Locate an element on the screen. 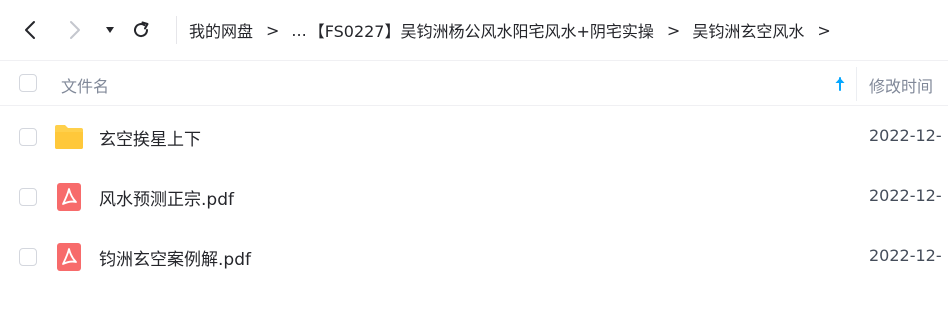 Image resolution: width=948 pixels, height=314 pixels. back-button is located at coordinates (30, 30).